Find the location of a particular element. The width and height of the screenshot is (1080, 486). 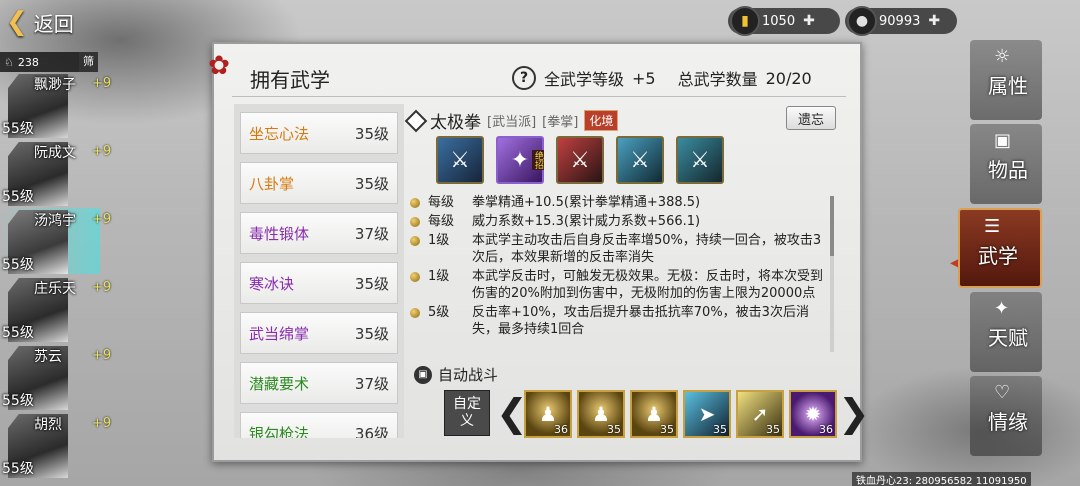

martial-stats: ? 全武学等级 +5 总武学数量 20/20 is located at coordinates (662, 78).